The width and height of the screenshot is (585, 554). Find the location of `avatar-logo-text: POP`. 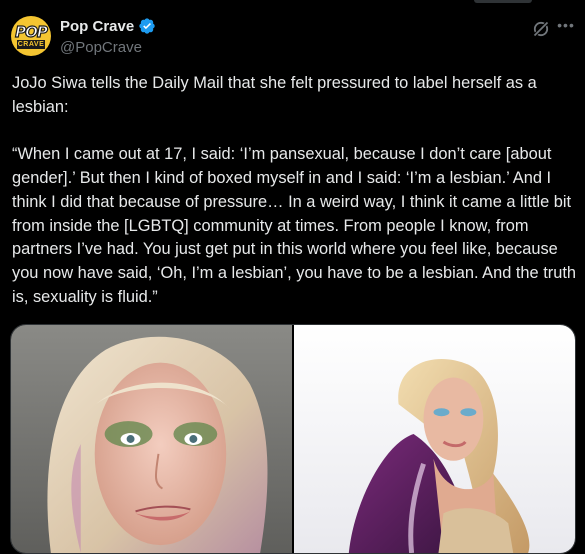

avatar-logo-text: POP is located at coordinates (32, 31).